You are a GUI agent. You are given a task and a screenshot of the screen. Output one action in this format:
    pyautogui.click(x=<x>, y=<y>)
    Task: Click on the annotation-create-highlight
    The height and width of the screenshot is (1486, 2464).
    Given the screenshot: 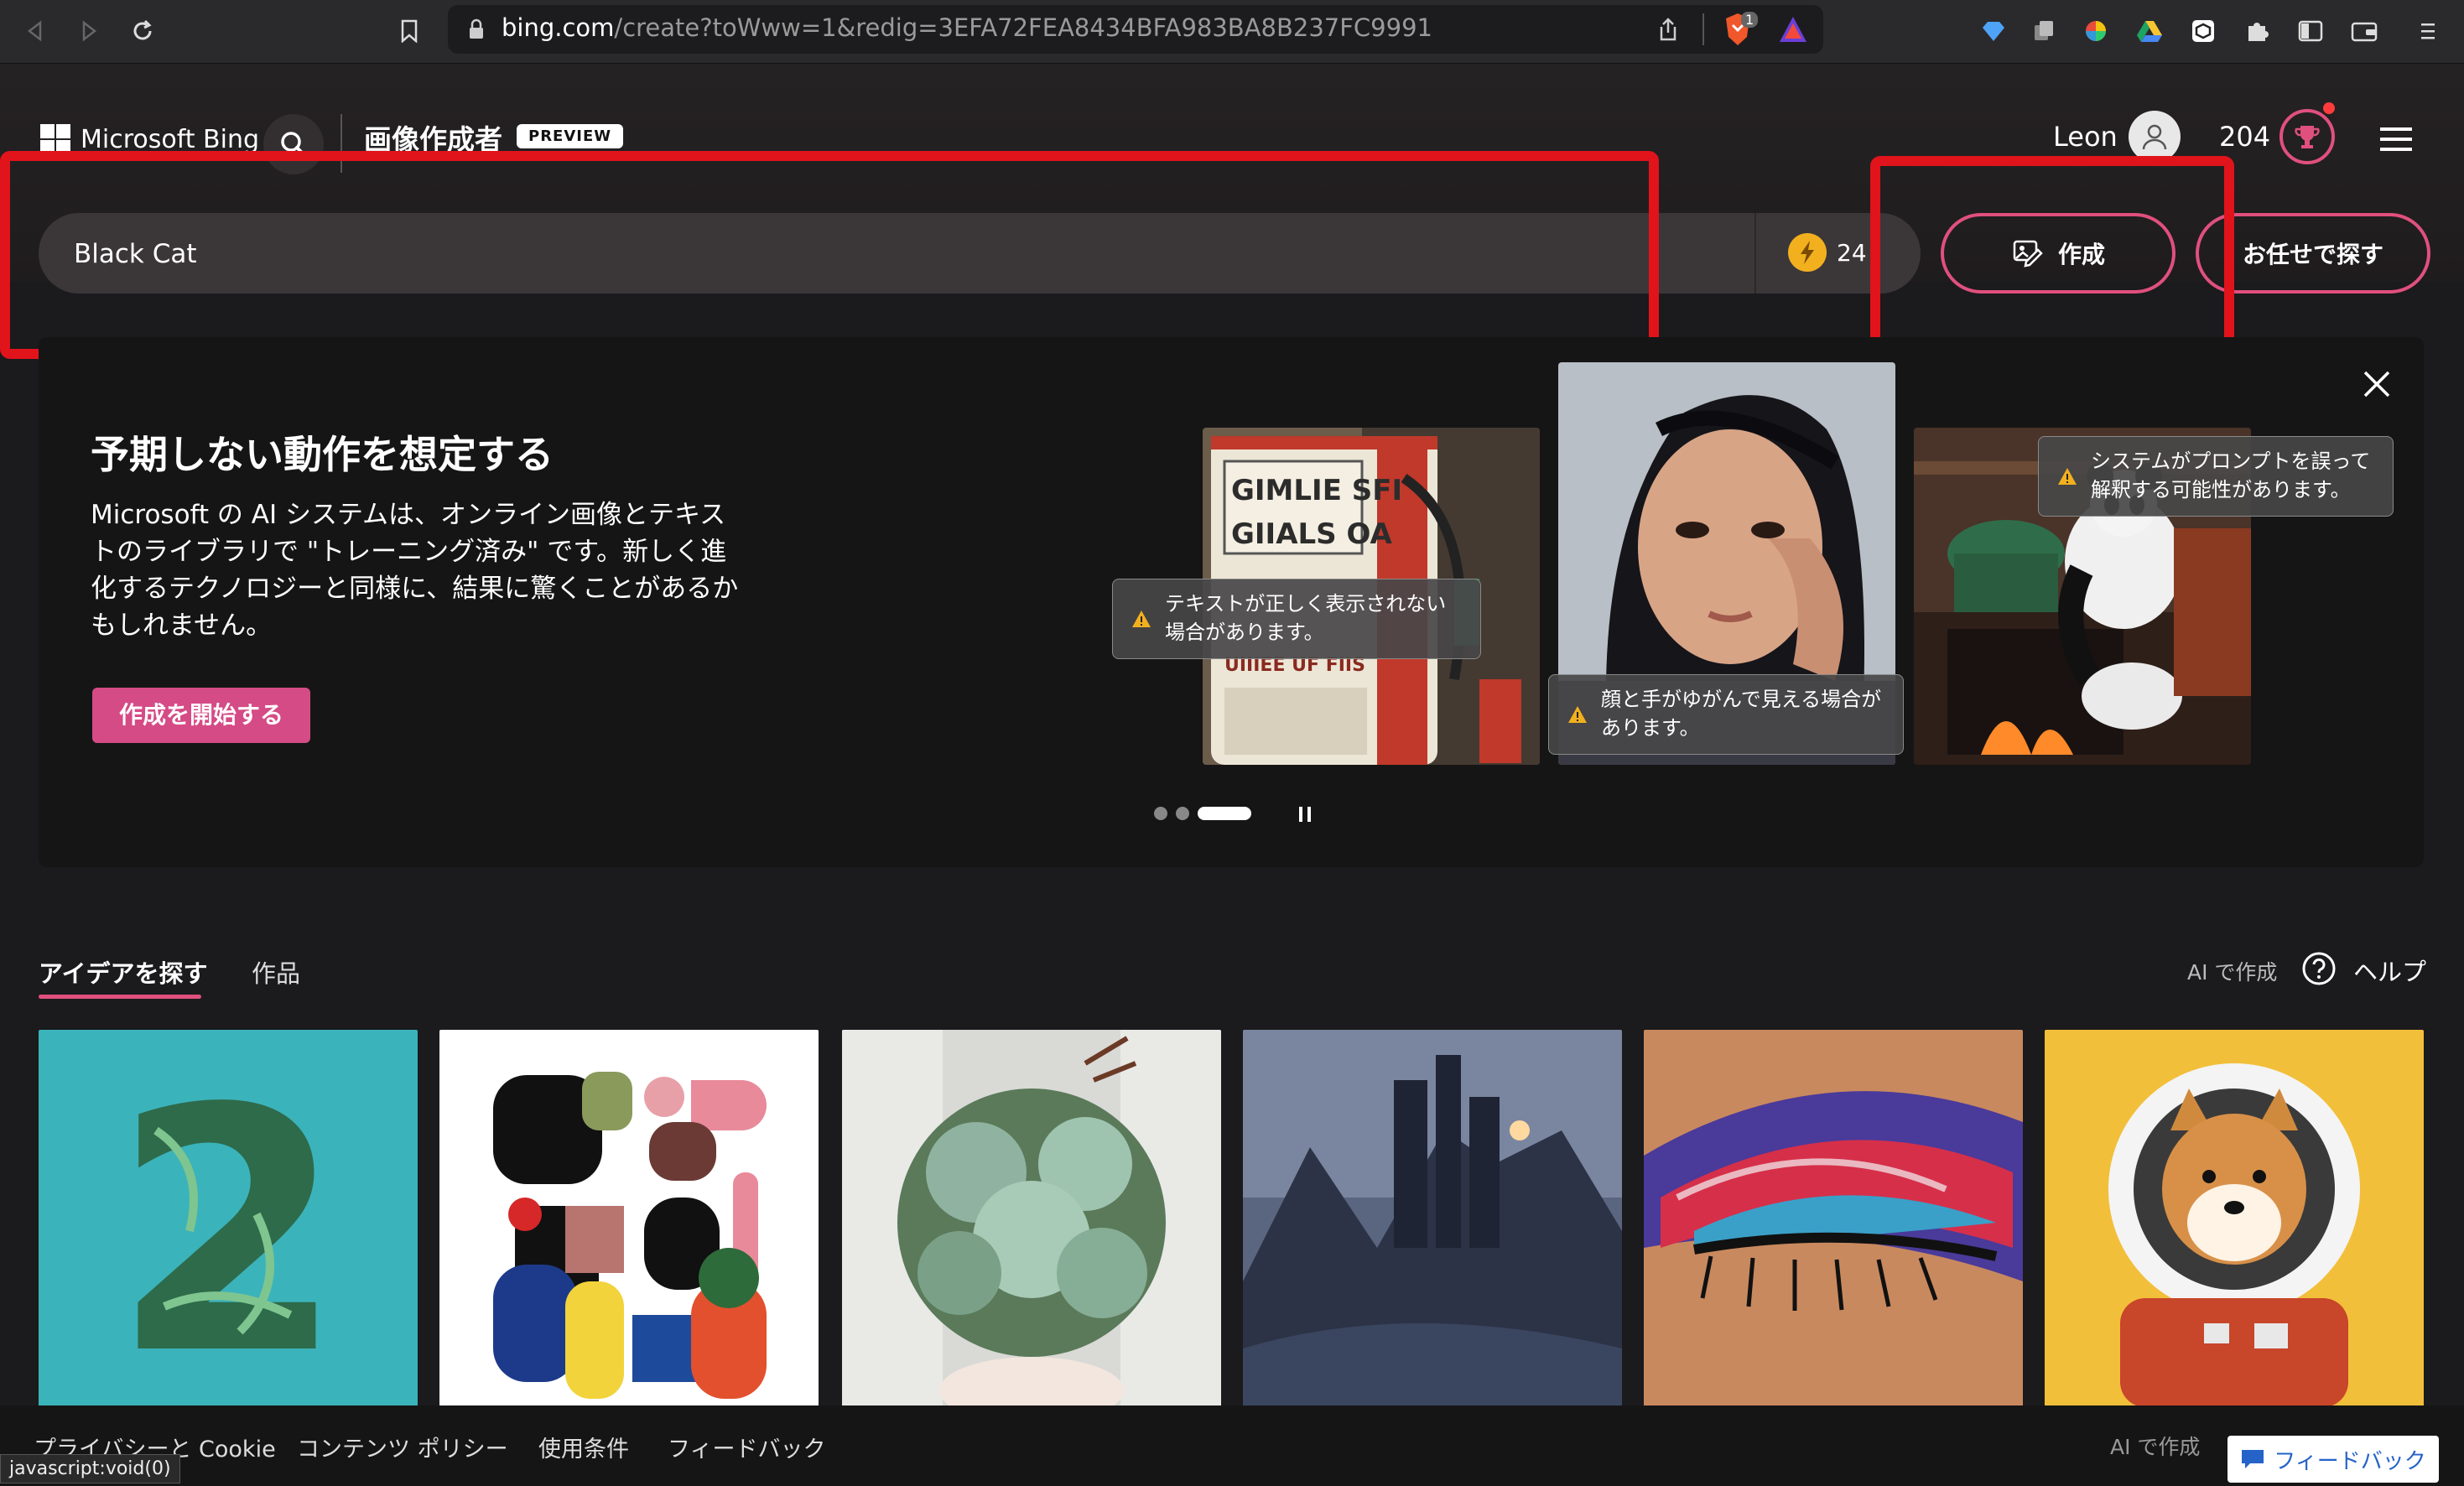 What is the action you would take?
    pyautogui.click(x=2052, y=260)
    